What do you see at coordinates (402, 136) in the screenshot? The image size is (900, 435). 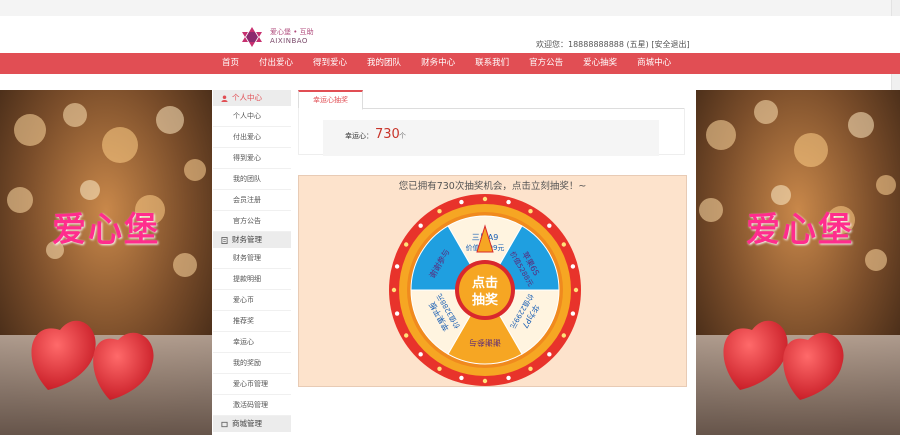 I see `lucky-unit: 个` at bounding box center [402, 136].